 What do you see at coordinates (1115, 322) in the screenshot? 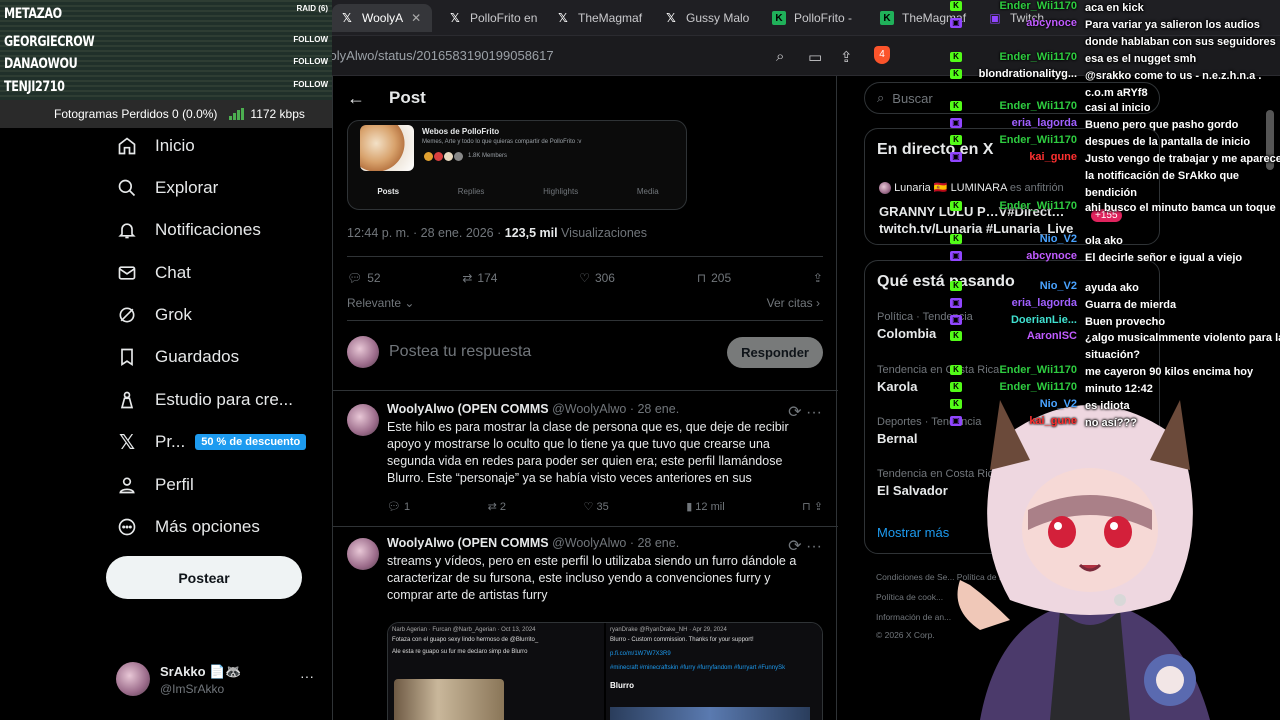
I see `chat-message: ▣ DoerianLie... Buen provecho` at bounding box center [1115, 322].